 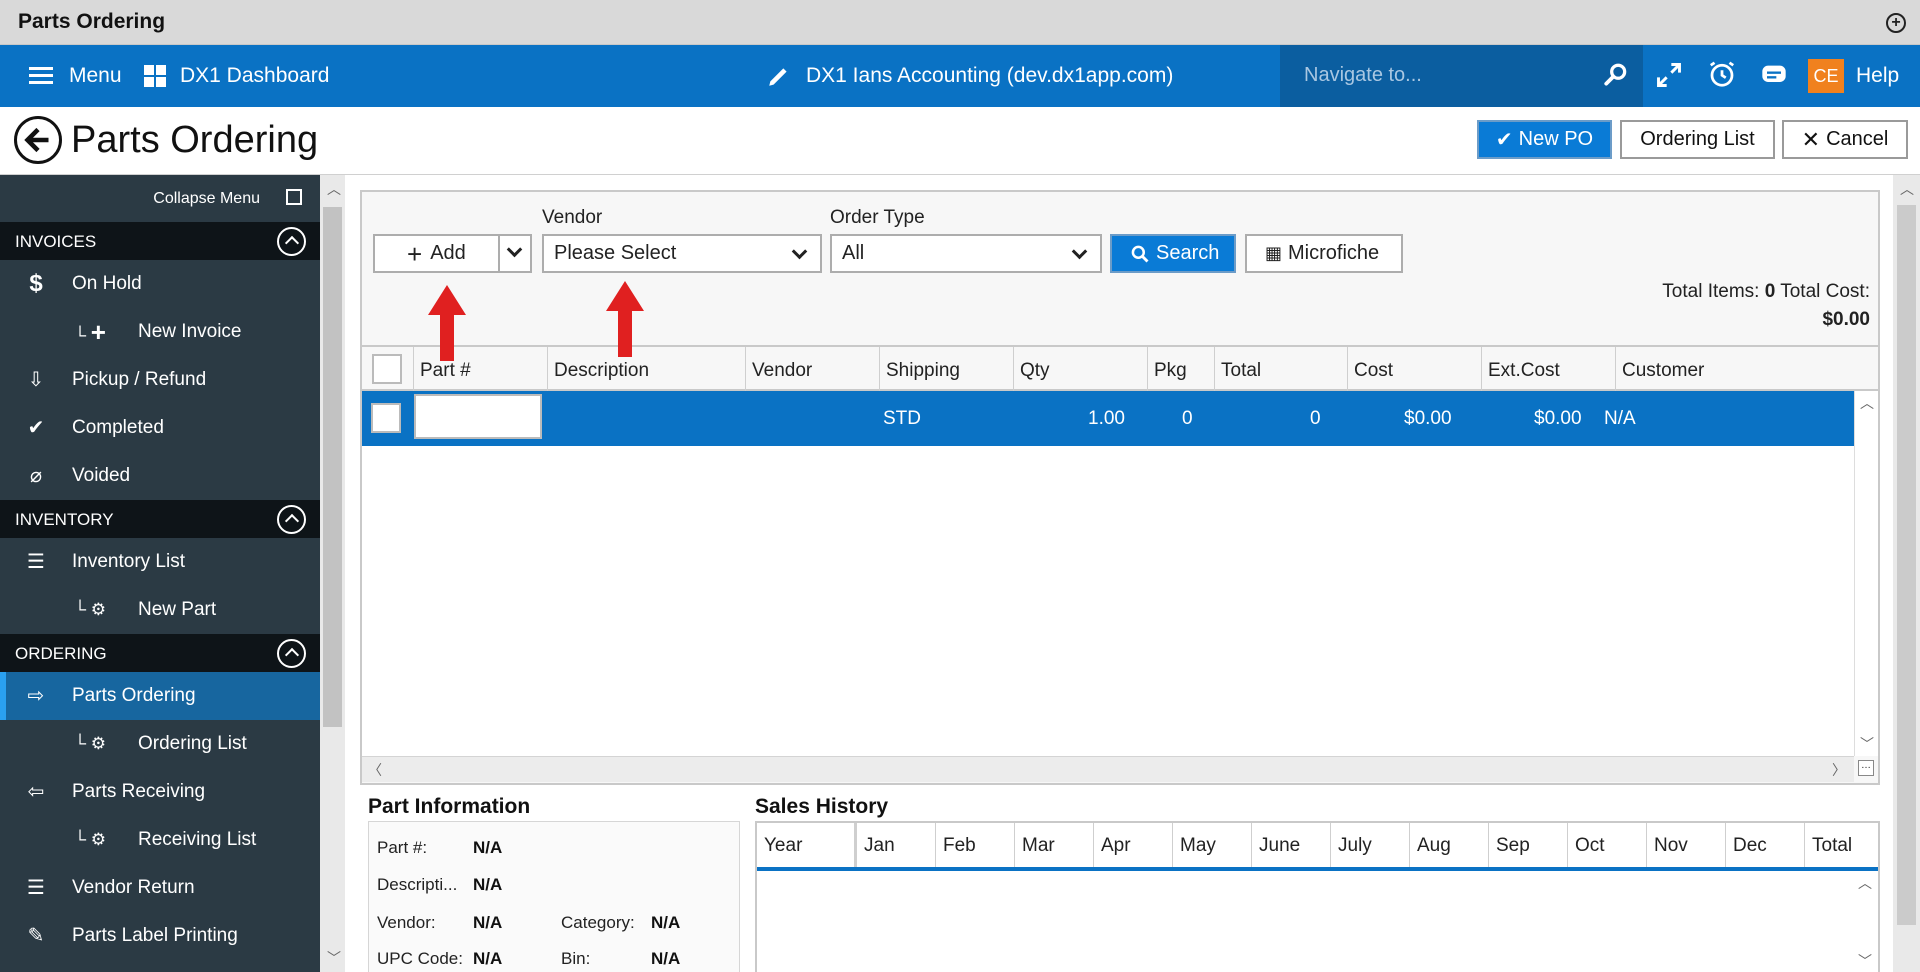 What do you see at coordinates (1449, 845) in the screenshot?
I see `col-aug: Aug` at bounding box center [1449, 845].